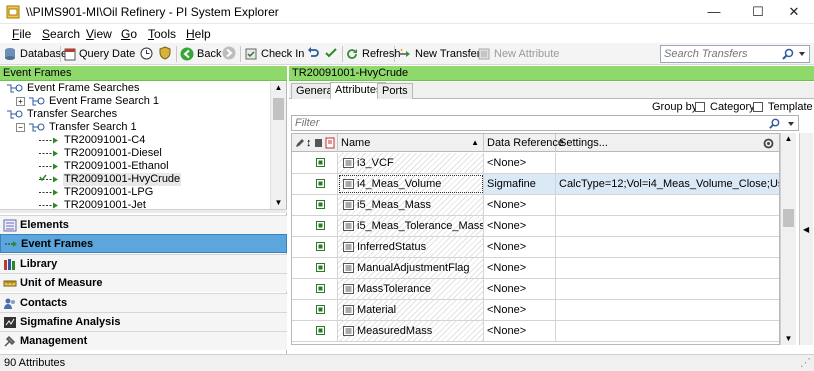 The width and height of the screenshot is (814, 371). Describe the element at coordinates (135, 101) in the screenshot. I see `tree-item: + Event Frame Search 1` at that location.